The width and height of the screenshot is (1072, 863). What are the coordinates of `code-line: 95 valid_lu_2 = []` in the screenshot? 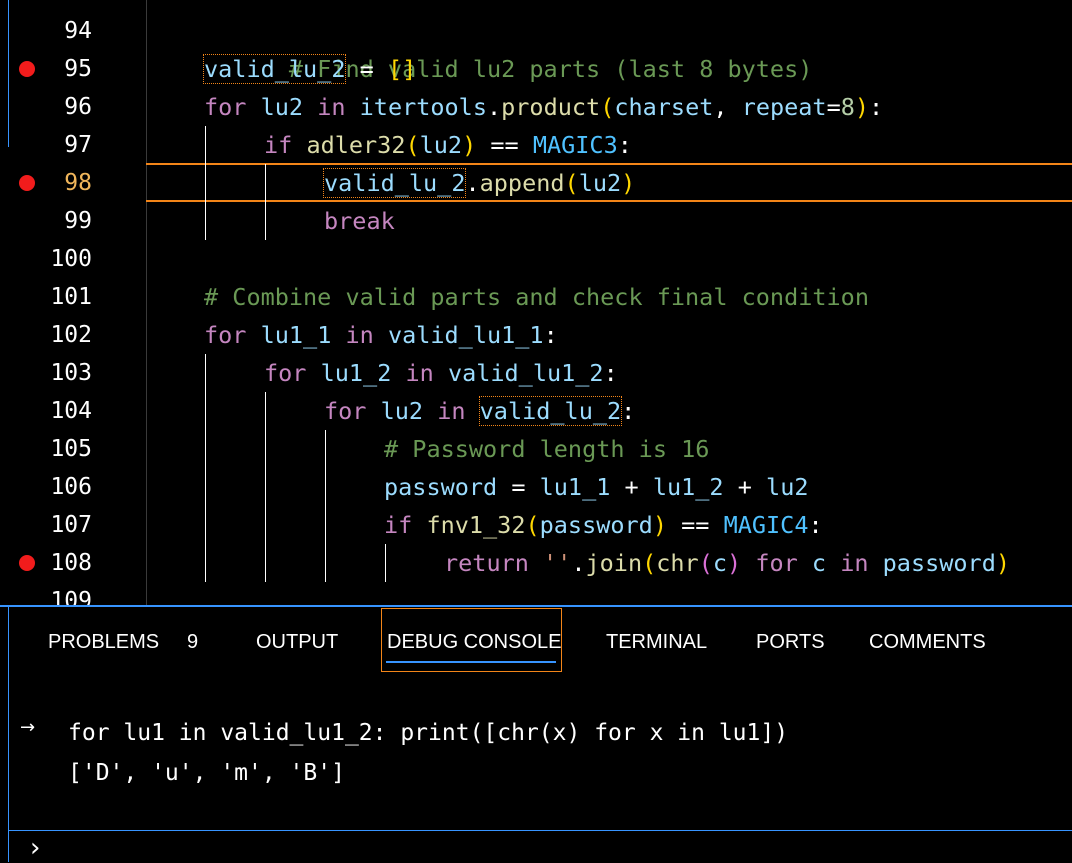 It's located at (536, 69).